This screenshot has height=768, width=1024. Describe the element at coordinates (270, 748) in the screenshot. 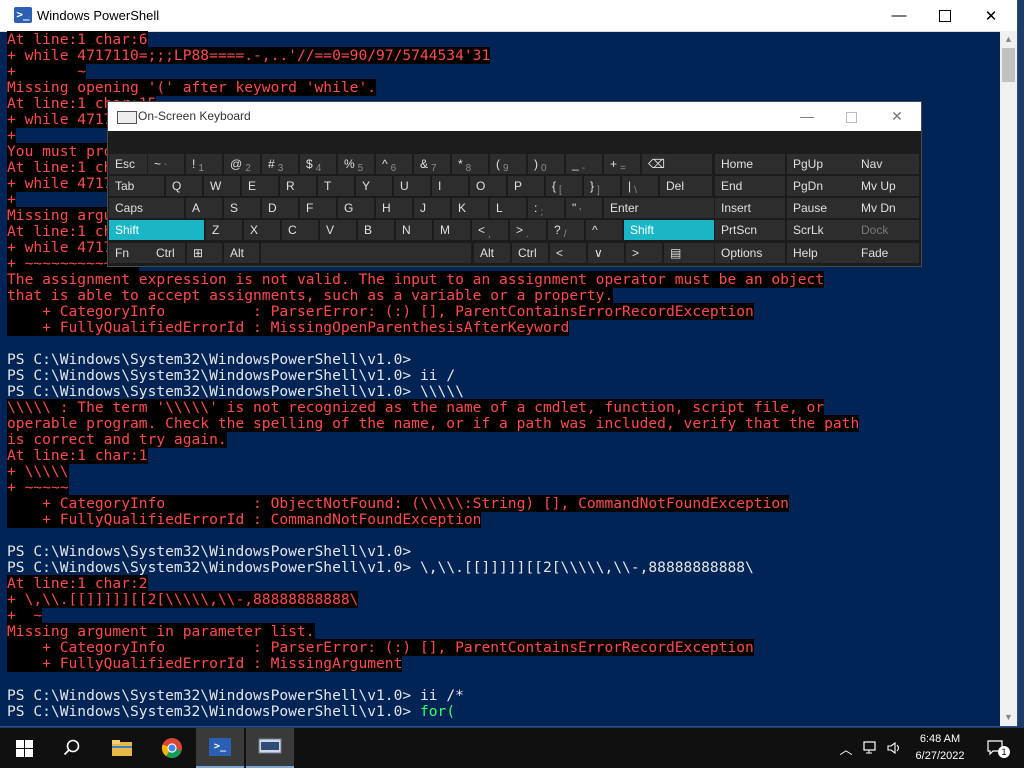

I see `on-screen-keyboard-taskbar-button` at that location.